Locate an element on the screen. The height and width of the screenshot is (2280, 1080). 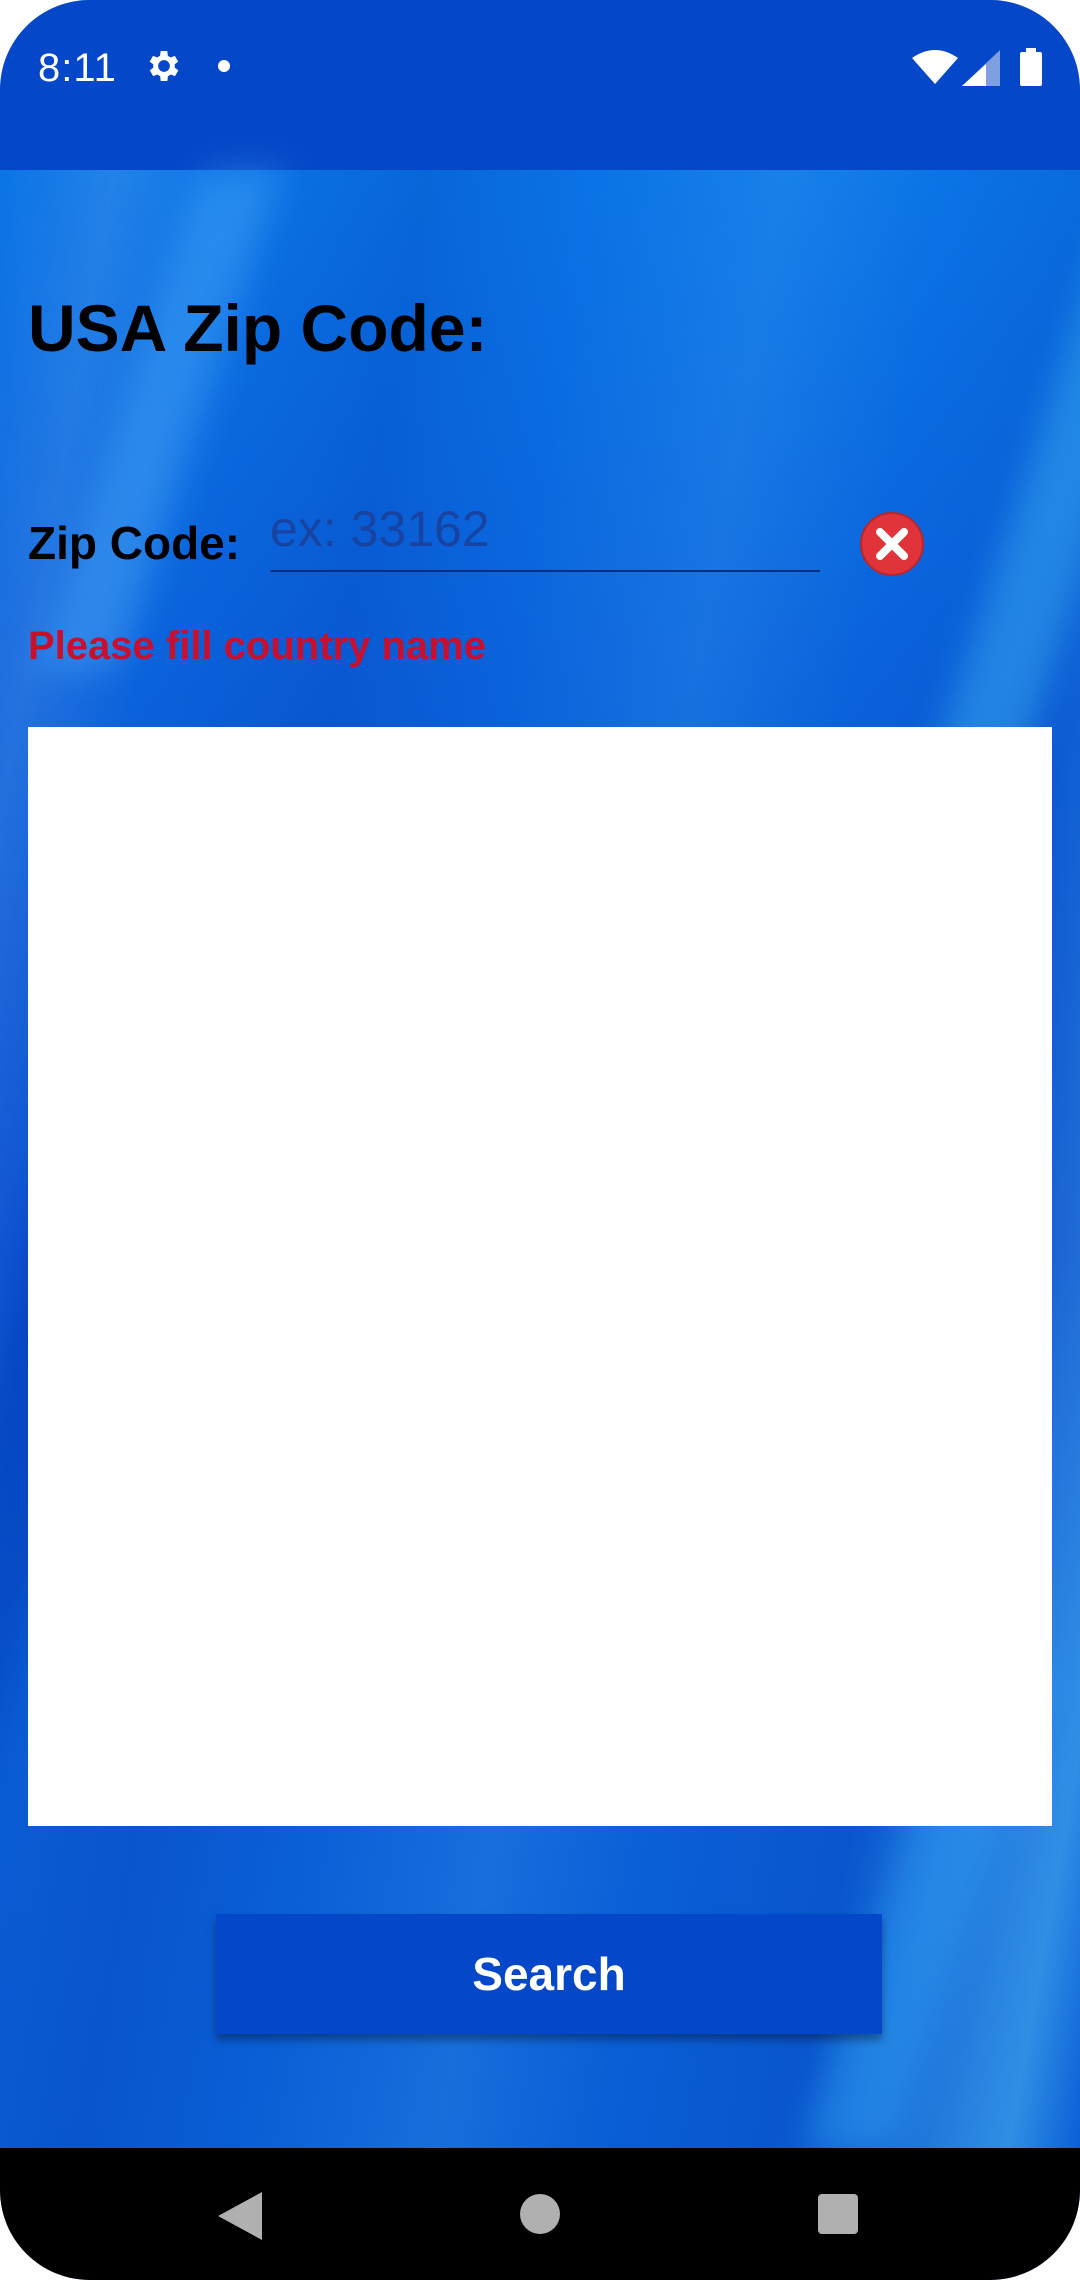
error-message: Please fill country name is located at coordinates (257, 646).